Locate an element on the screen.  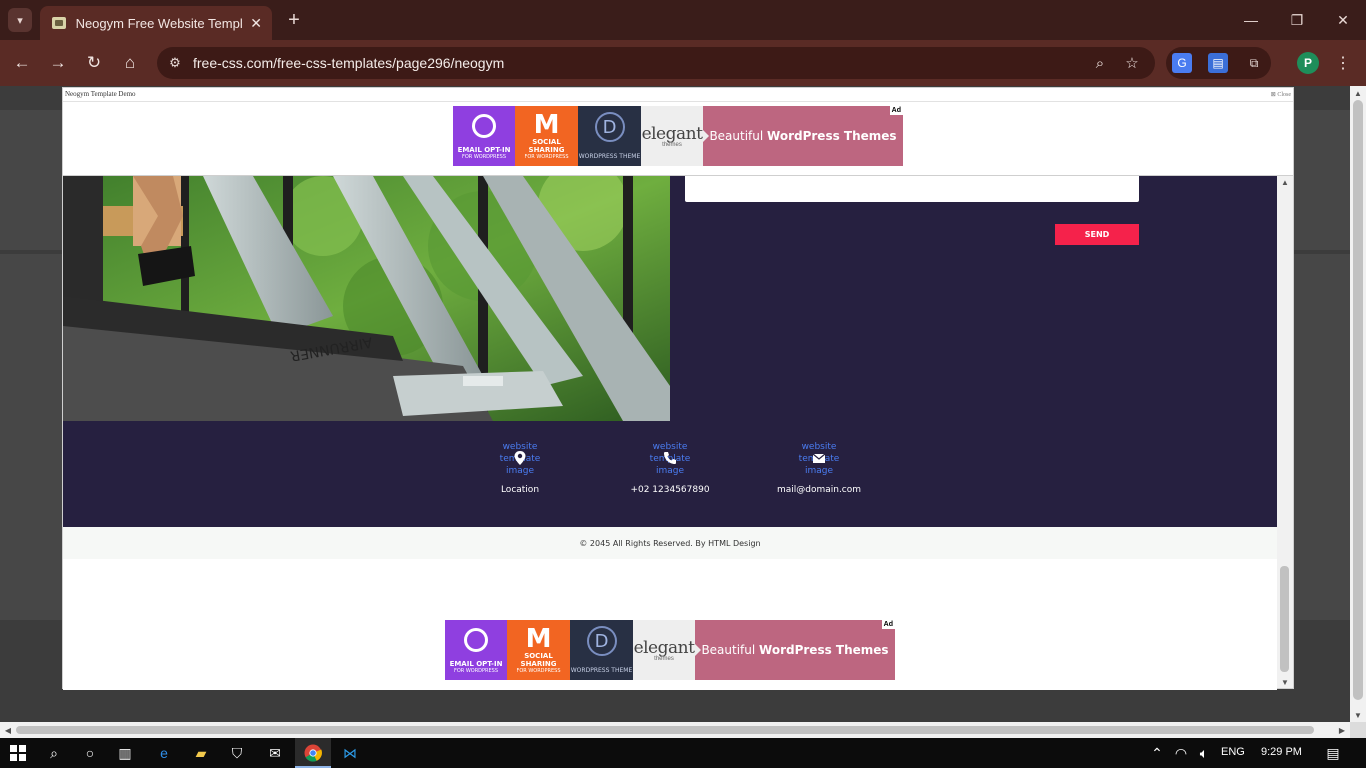
mail-icon: ✉ is located at coordinates (275, 753).